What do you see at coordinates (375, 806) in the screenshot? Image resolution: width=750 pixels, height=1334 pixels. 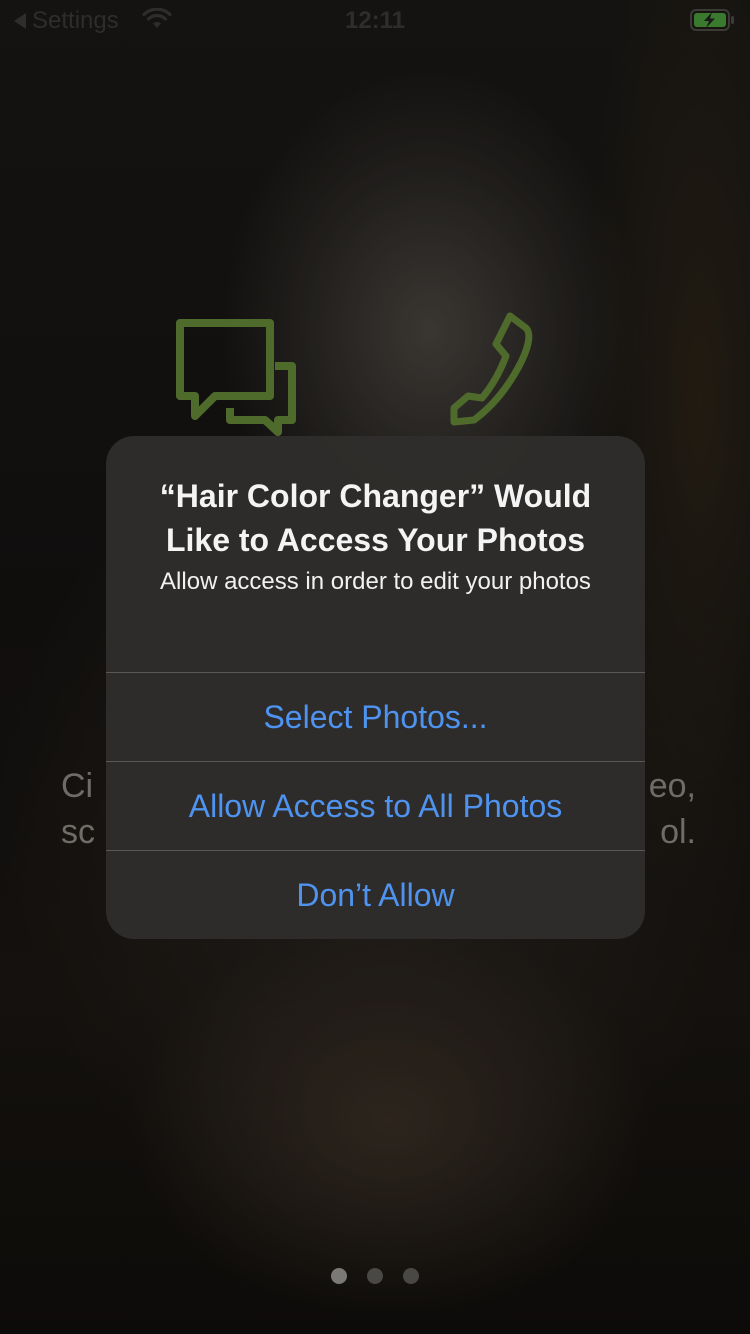 I see `allow-all-photos-button: Allow Access to All Photos` at bounding box center [375, 806].